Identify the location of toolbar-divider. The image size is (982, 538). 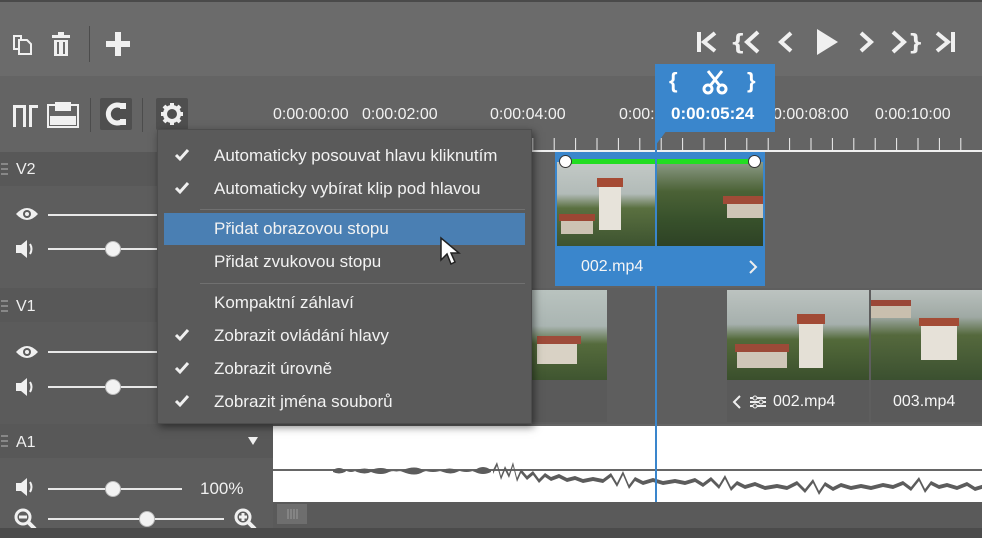
(89, 44).